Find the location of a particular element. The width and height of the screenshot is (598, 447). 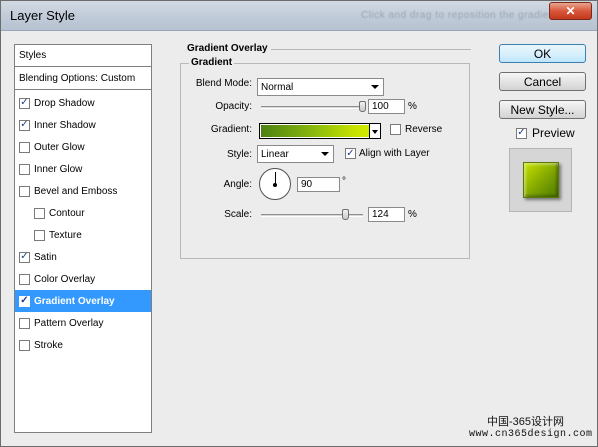

opacity-input: 100 is located at coordinates (386, 106).